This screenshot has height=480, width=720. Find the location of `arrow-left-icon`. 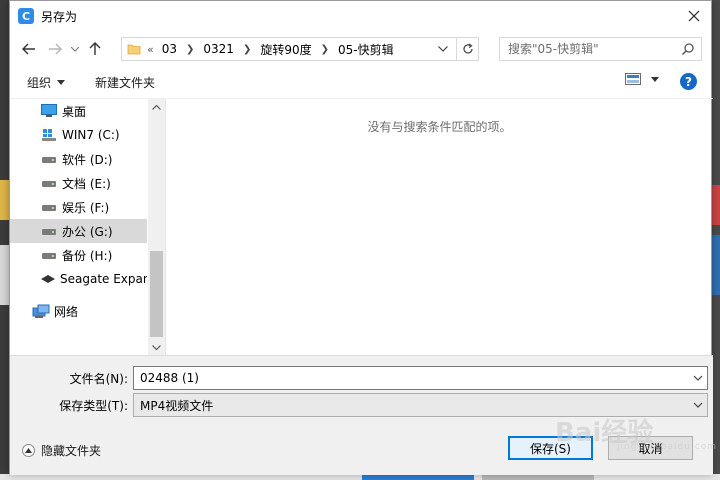

arrow-left-icon is located at coordinates (28, 49).